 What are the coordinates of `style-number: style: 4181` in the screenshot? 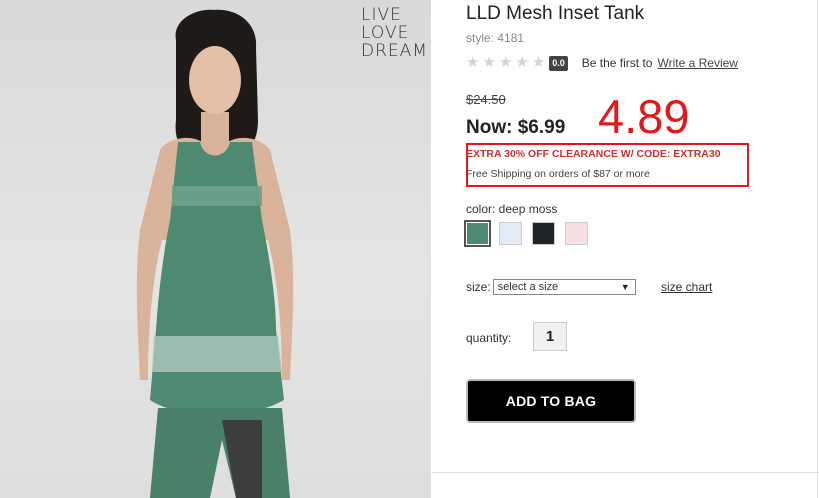 It's located at (495, 38).